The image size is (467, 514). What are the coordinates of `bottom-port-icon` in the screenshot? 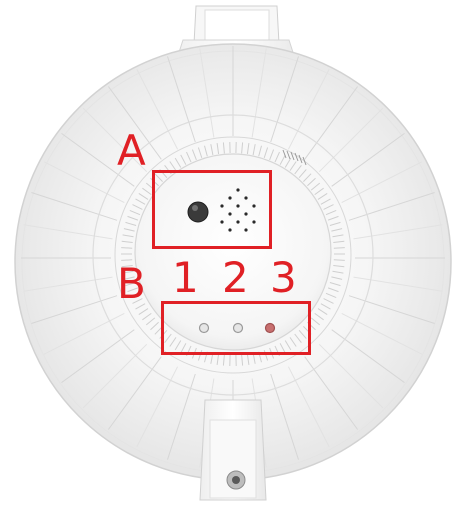 It's located at (236, 480).